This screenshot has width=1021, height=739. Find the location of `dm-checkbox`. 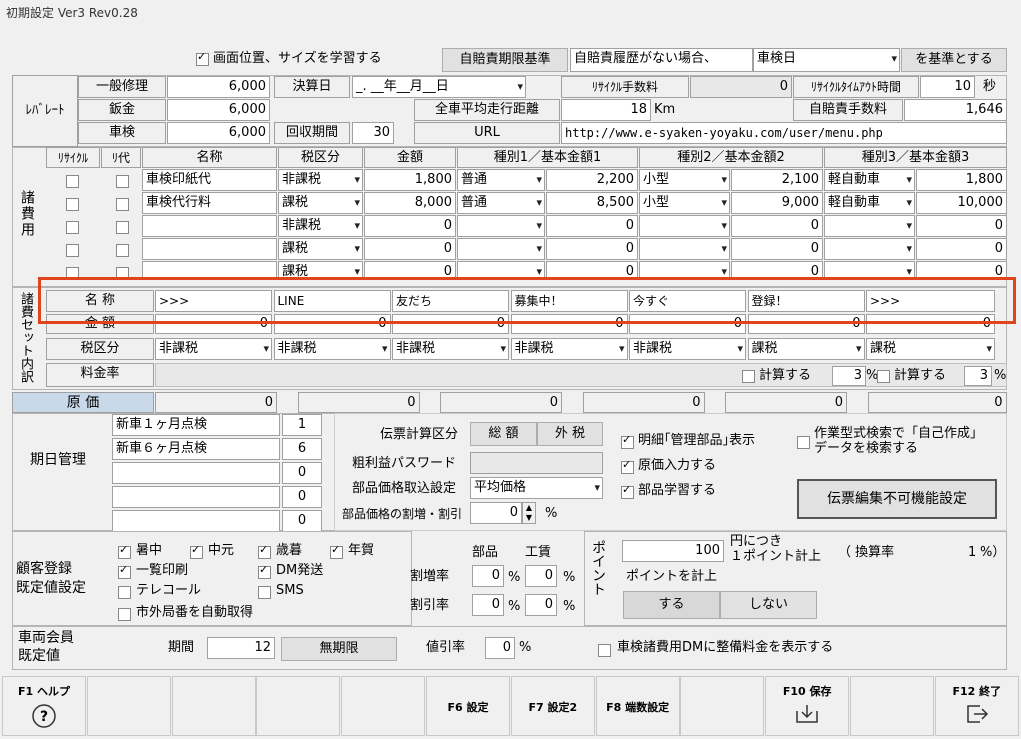

dm-checkbox is located at coordinates (604, 650).